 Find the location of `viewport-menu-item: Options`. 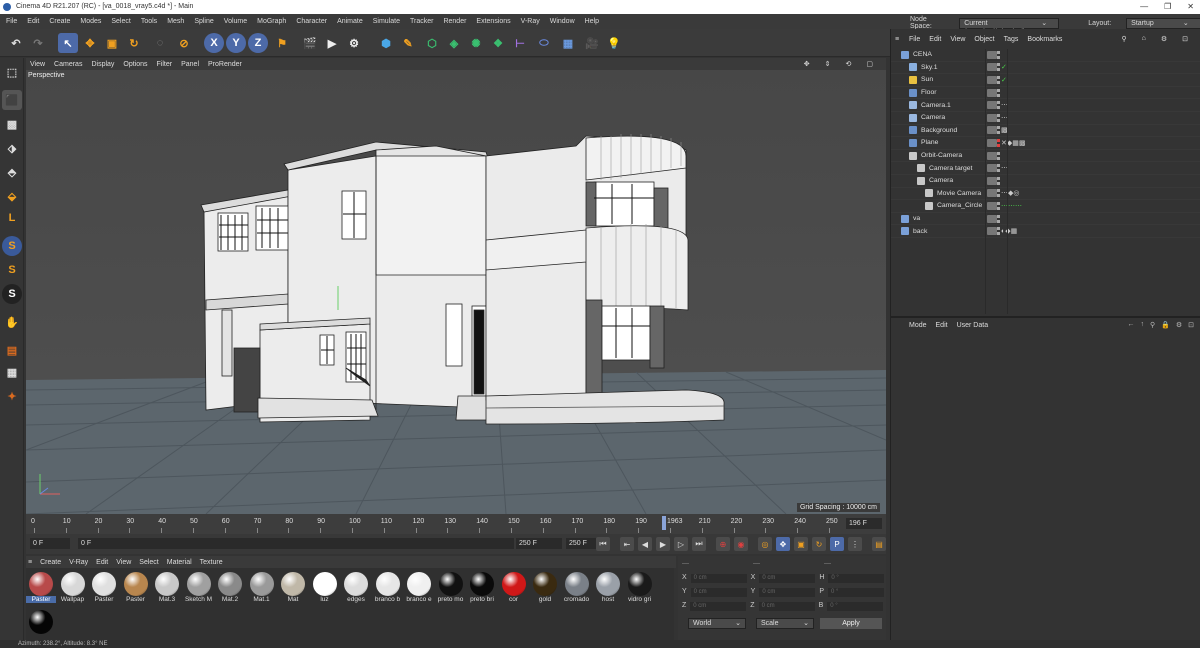

viewport-menu-item: Options is located at coordinates (135, 64).